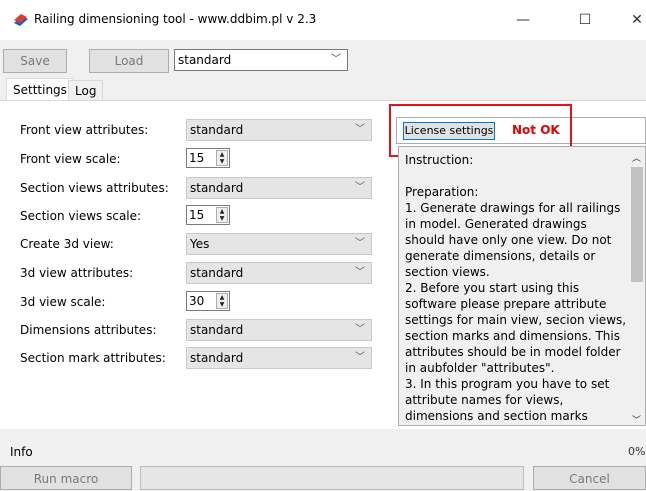 The width and height of the screenshot is (646, 491). I want to click on tab-settings: Setttings, so click(40, 89).